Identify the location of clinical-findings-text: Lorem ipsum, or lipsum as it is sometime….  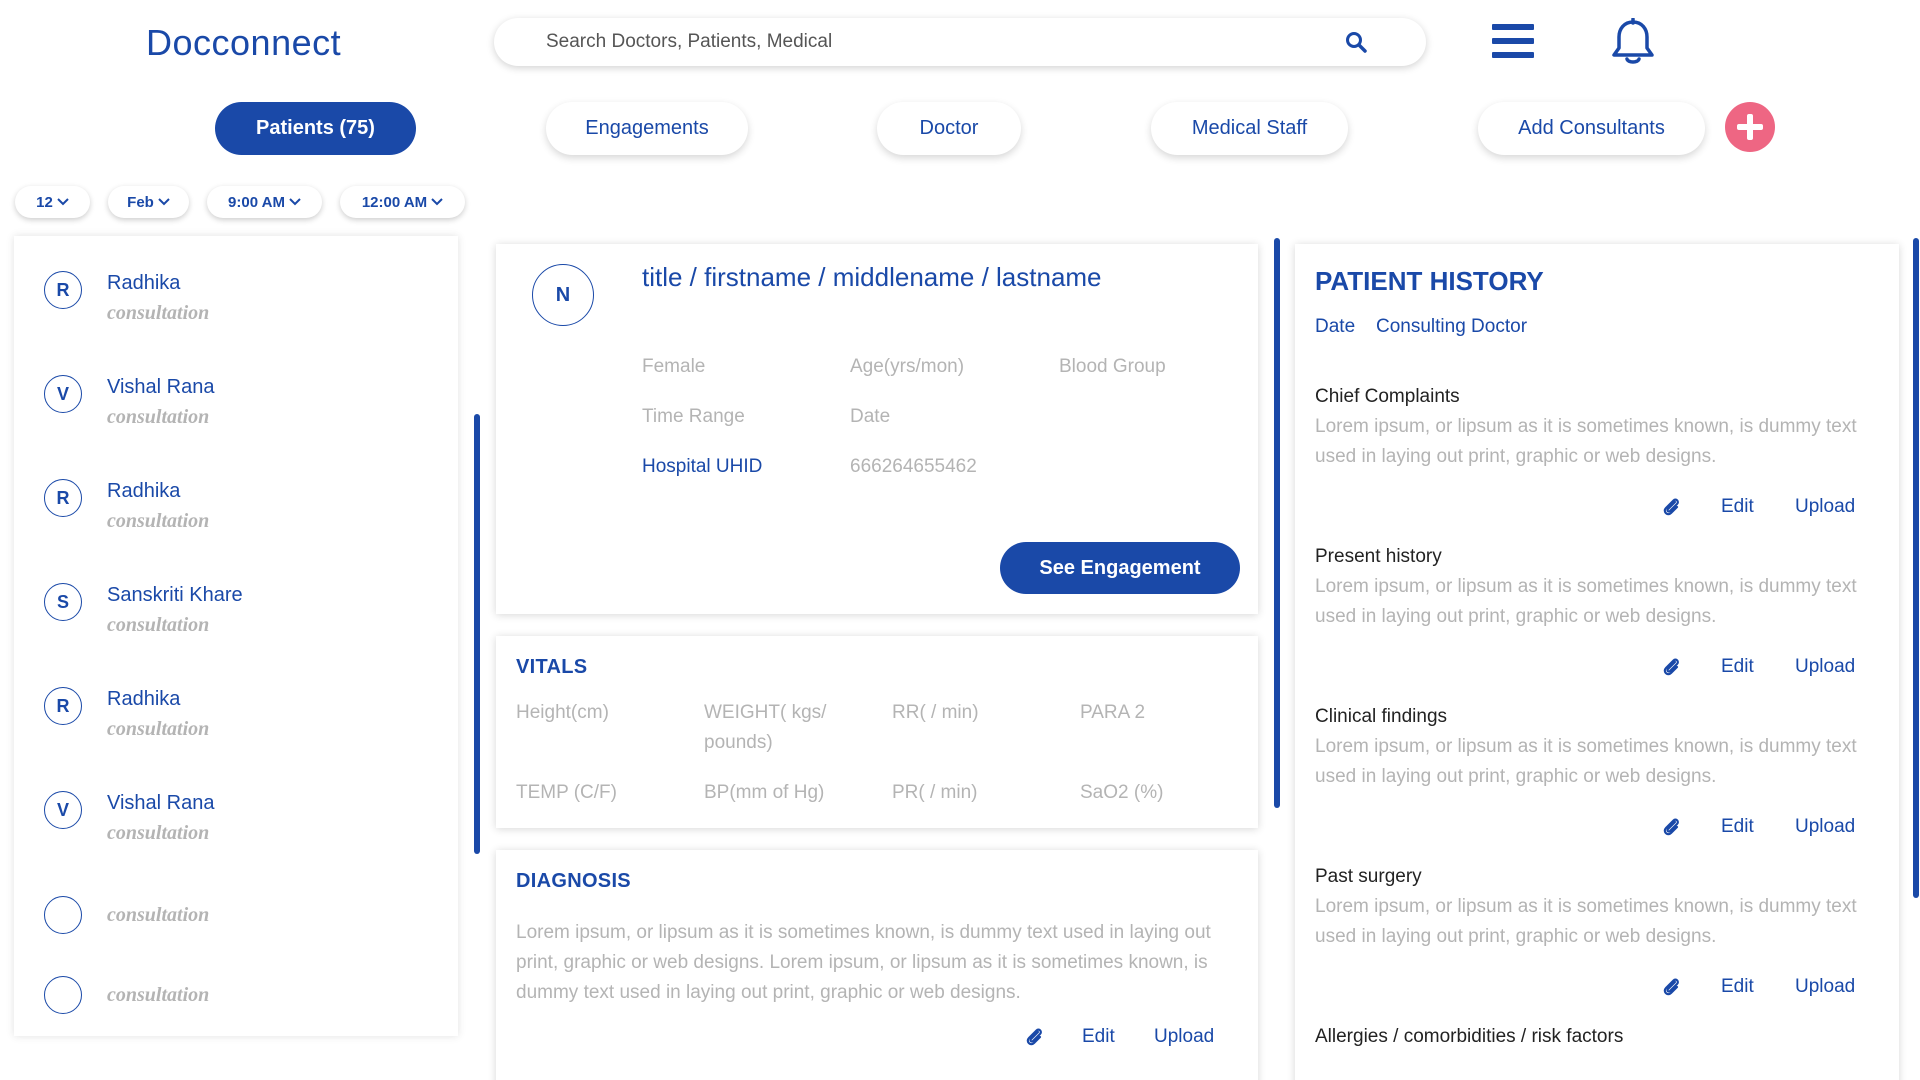
(1586, 761).